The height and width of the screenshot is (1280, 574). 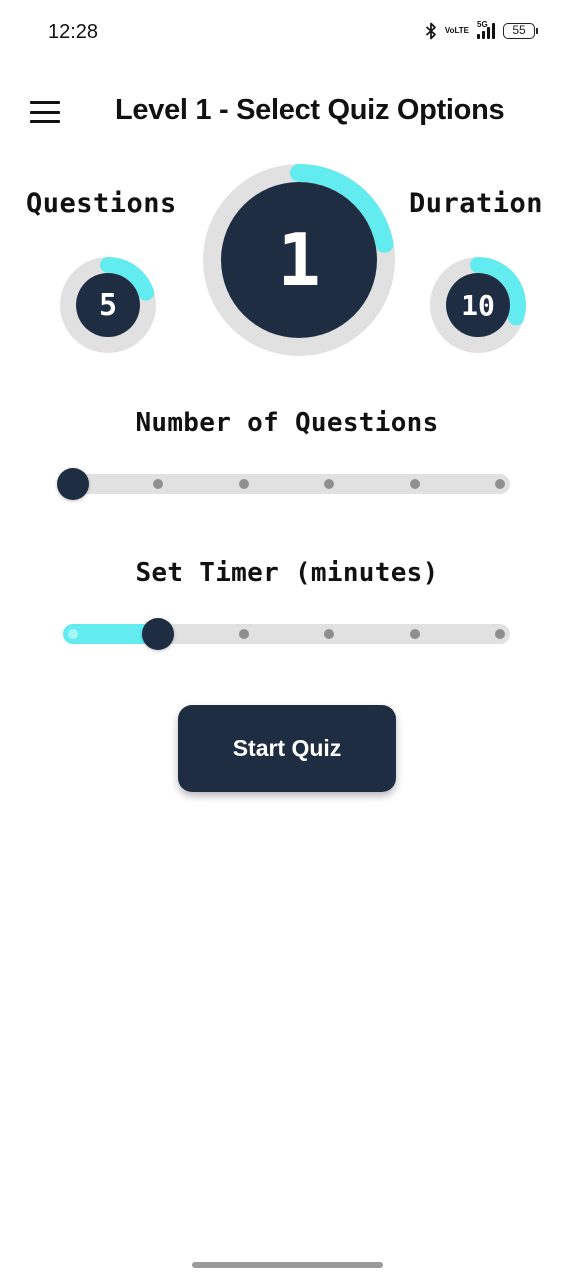 I want to click on duration-dial: 10, so click(x=478, y=305).